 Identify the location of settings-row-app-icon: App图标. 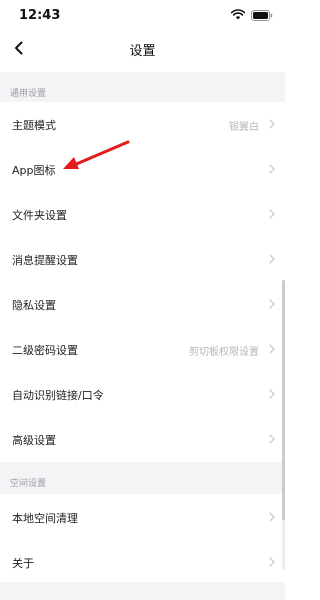
(142, 169).